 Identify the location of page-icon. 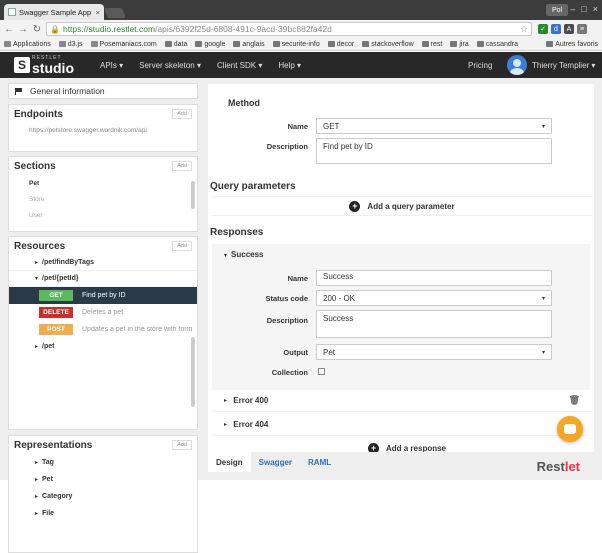
(62, 44).